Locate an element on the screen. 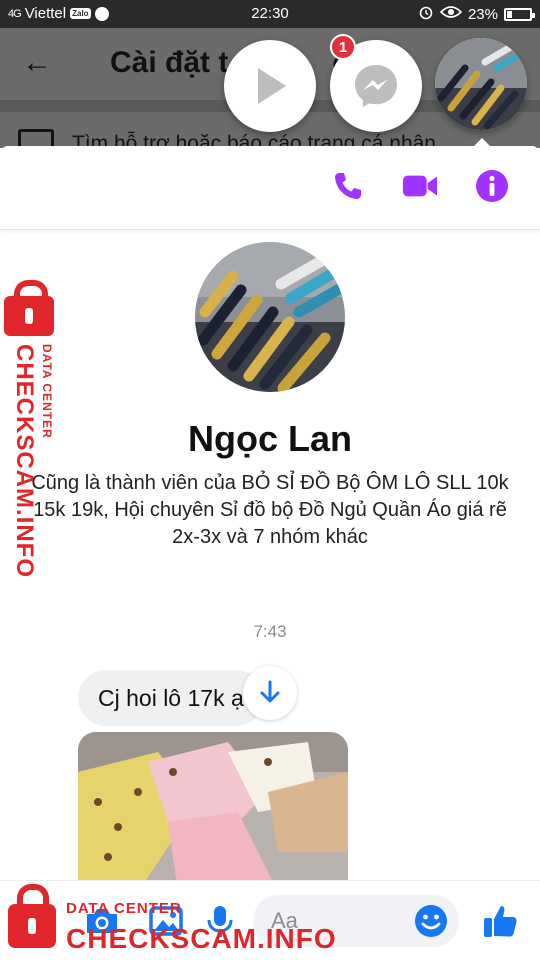  contact-avatar-chat-head is located at coordinates (481, 84).